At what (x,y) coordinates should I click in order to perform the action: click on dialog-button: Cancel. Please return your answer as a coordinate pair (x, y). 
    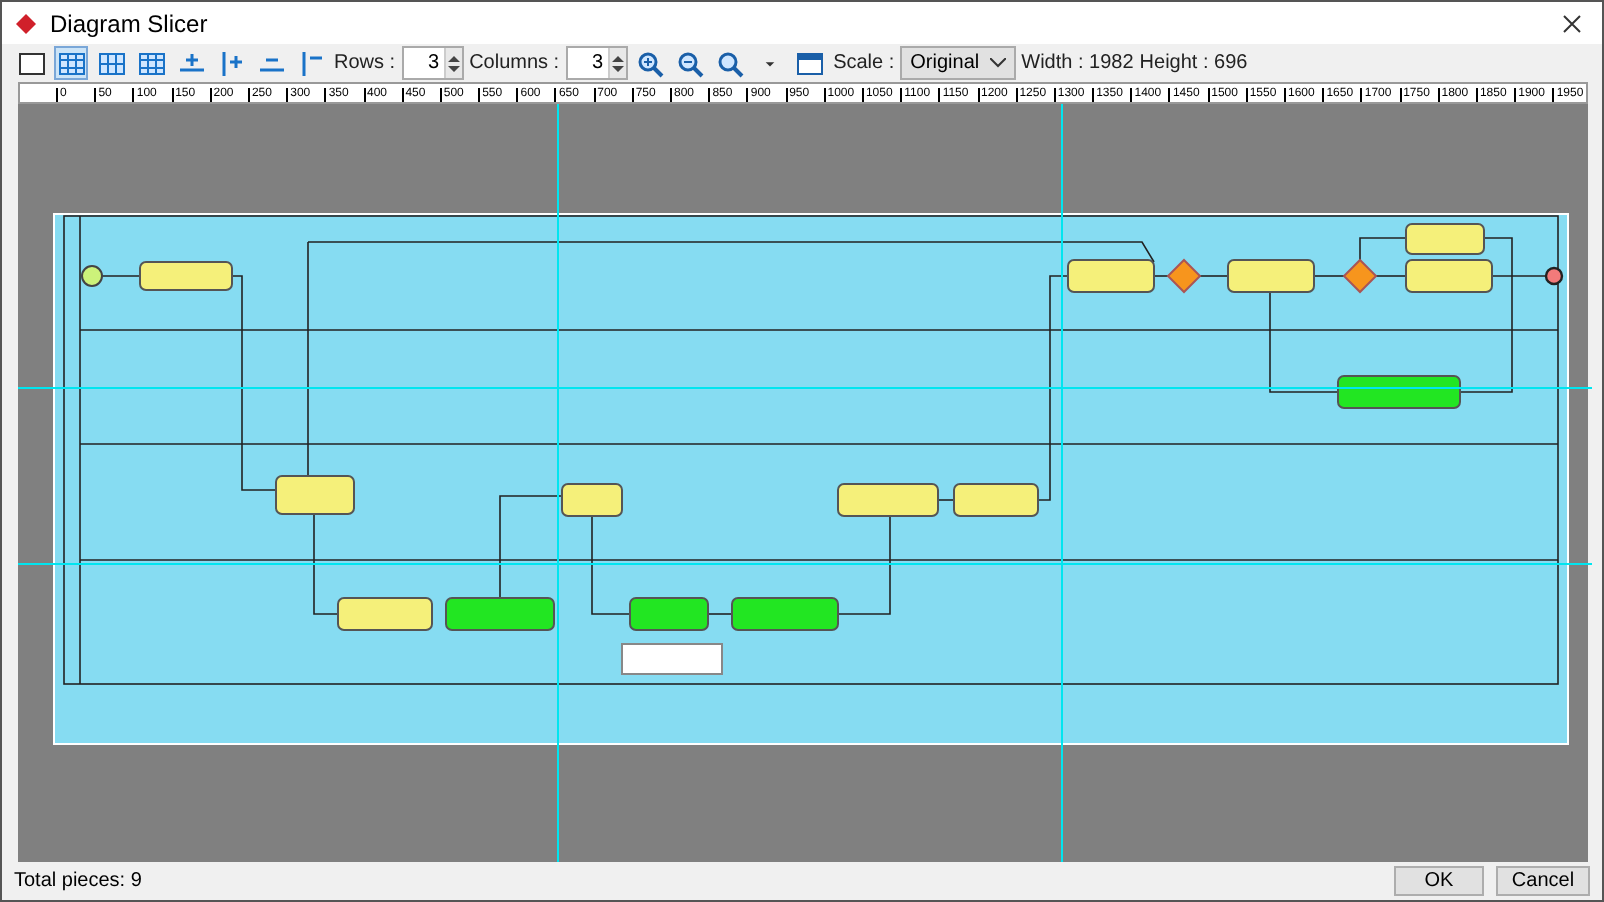
    Looking at the image, I should click on (1543, 881).